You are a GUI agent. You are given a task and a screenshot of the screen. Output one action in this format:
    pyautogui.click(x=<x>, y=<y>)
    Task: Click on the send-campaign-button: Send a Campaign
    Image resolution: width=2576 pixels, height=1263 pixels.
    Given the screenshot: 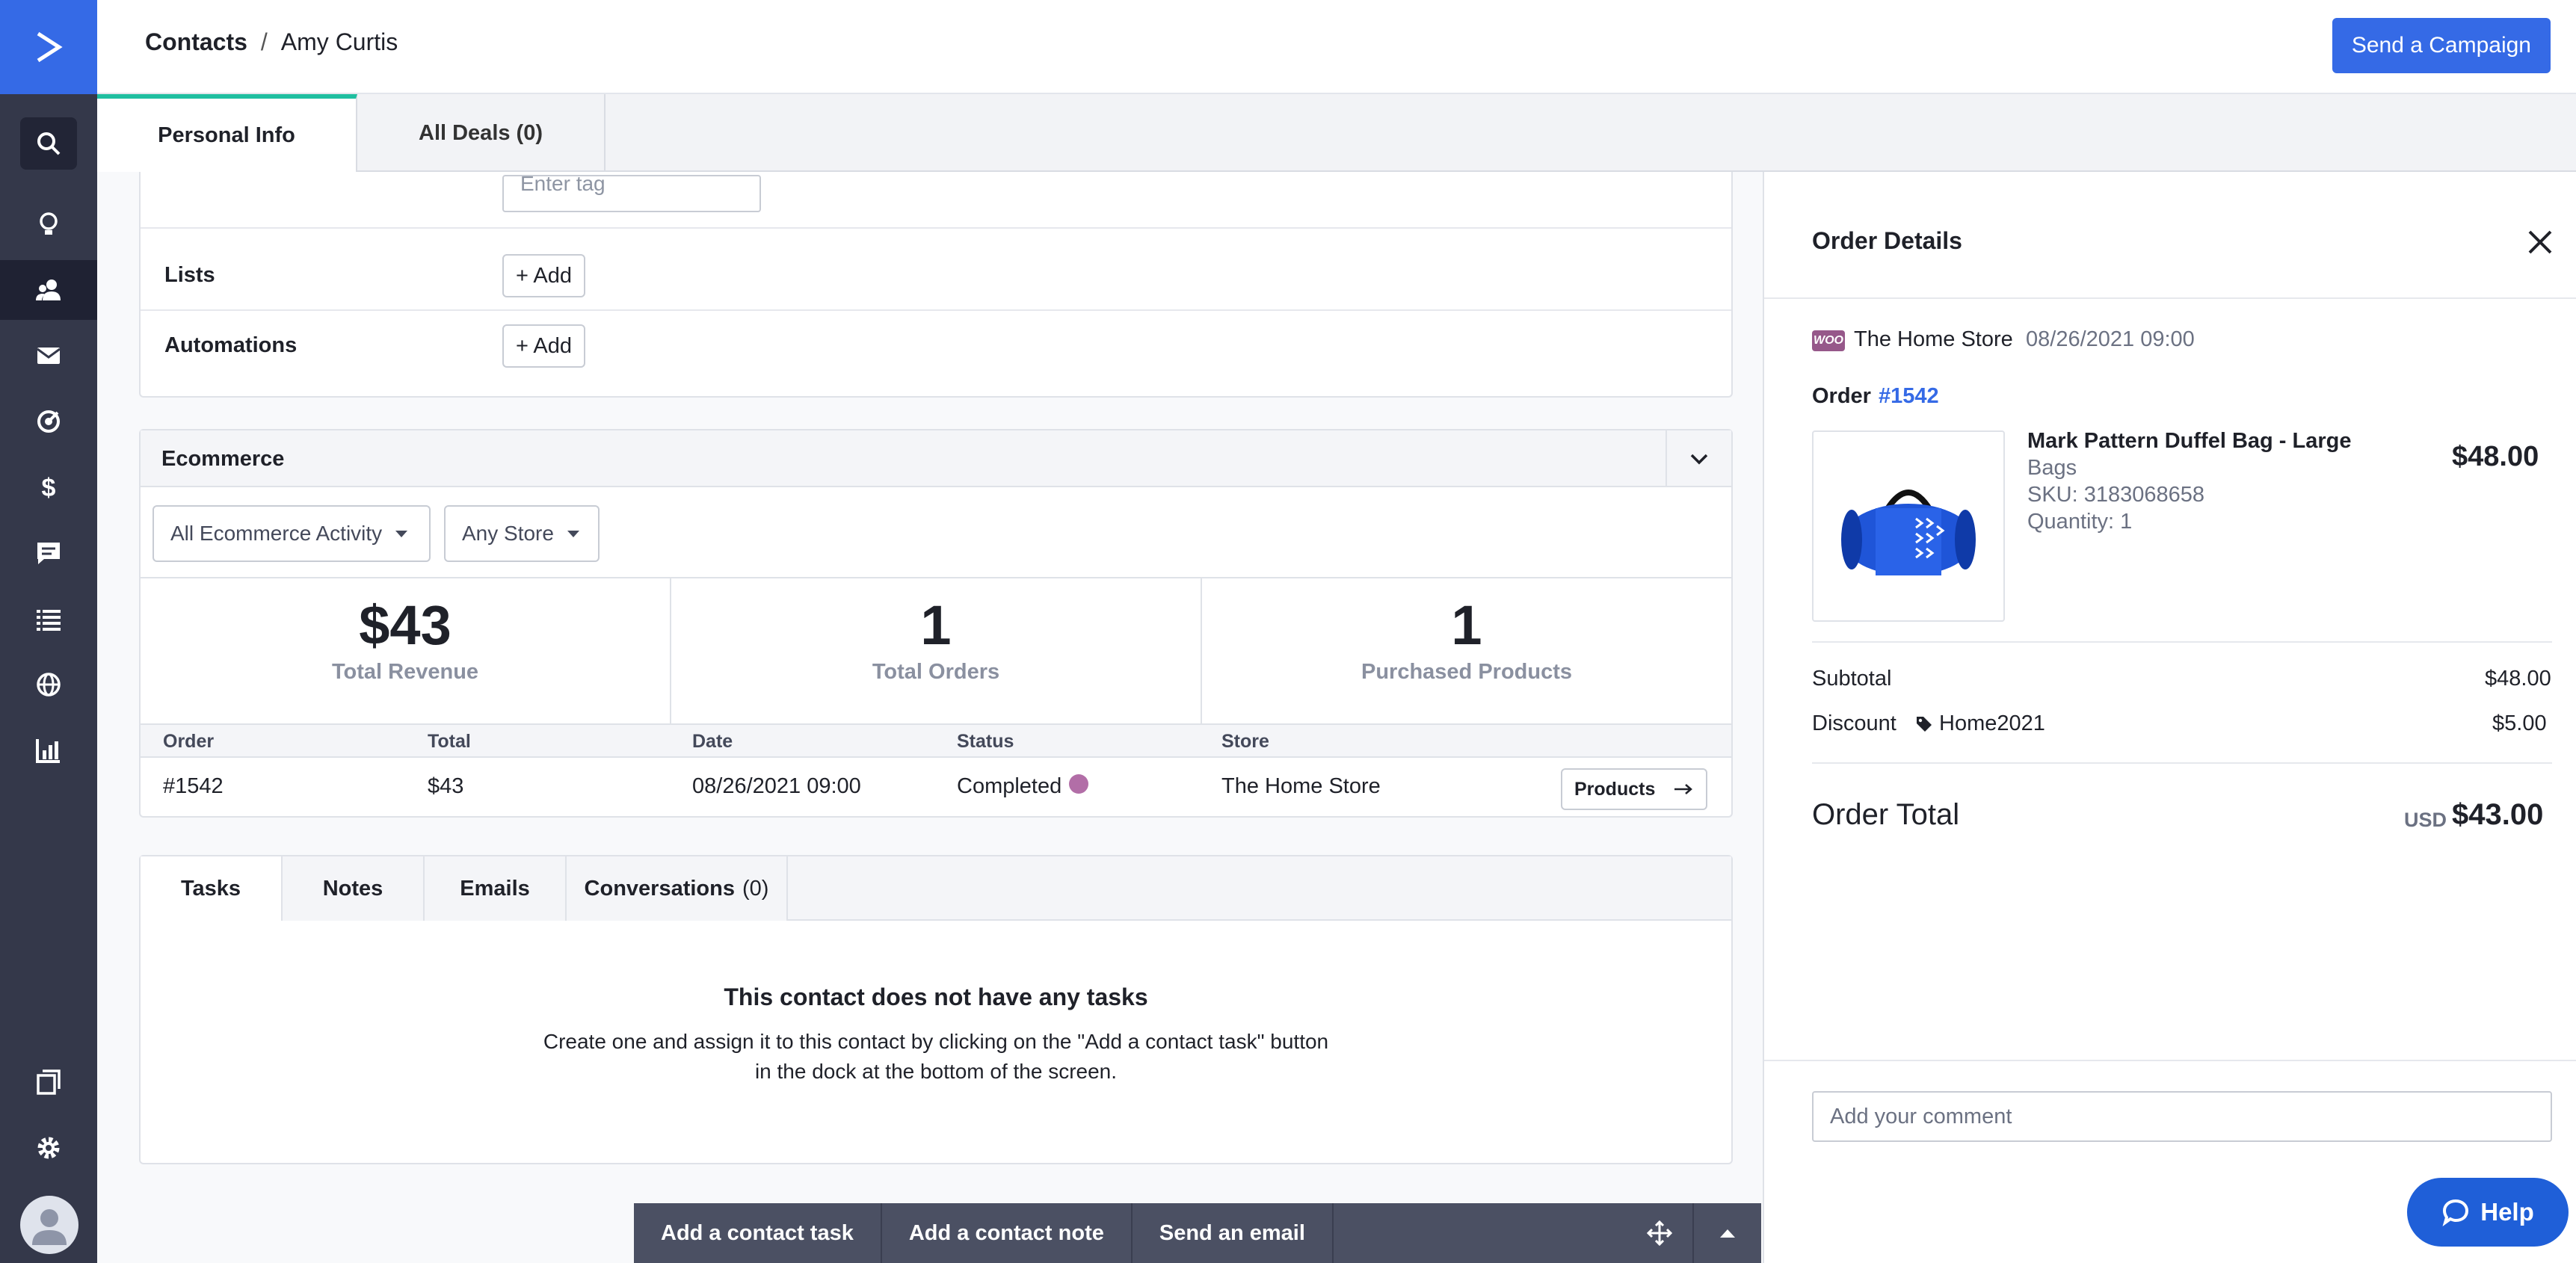 What is the action you would take?
    pyautogui.click(x=2441, y=45)
    